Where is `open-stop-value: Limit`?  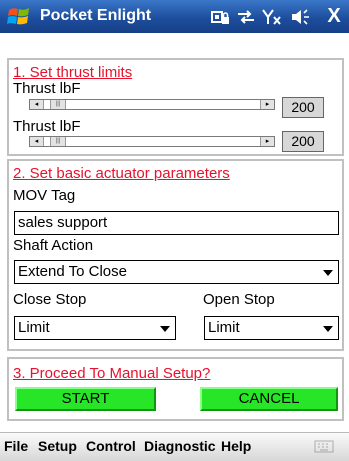 open-stop-value: Limit is located at coordinates (224, 327).